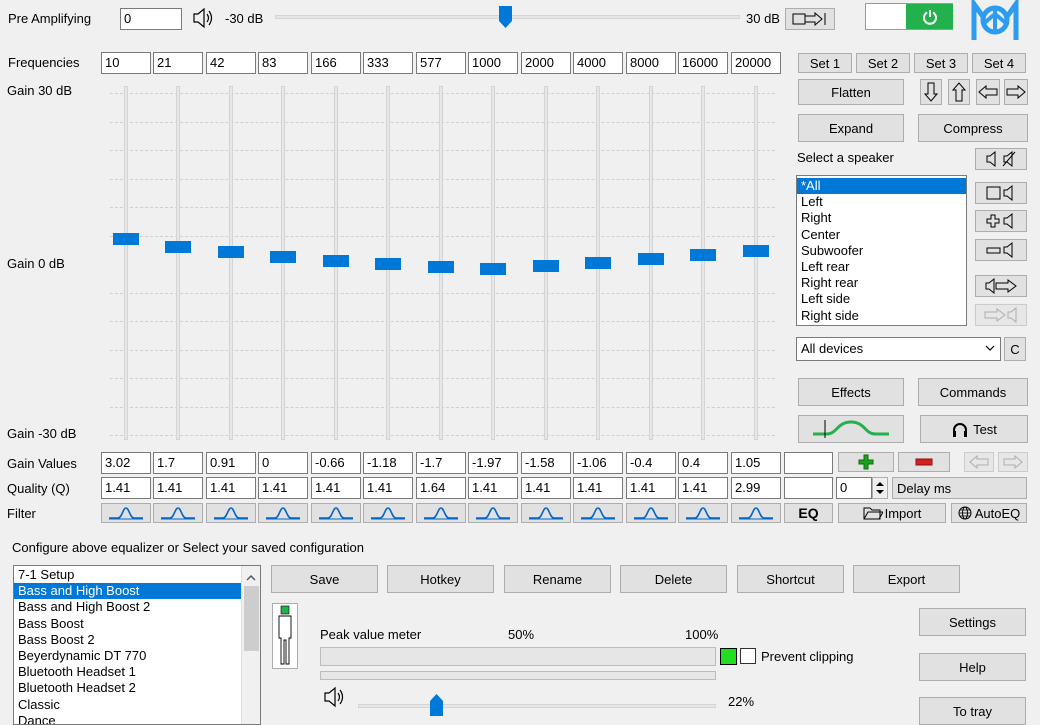 Image resolution: width=1040 pixels, height=725 pixels. Describe the element at coordinates (881, 316) in the screenshot. I see `speaker-list-item: Right side` at that location.